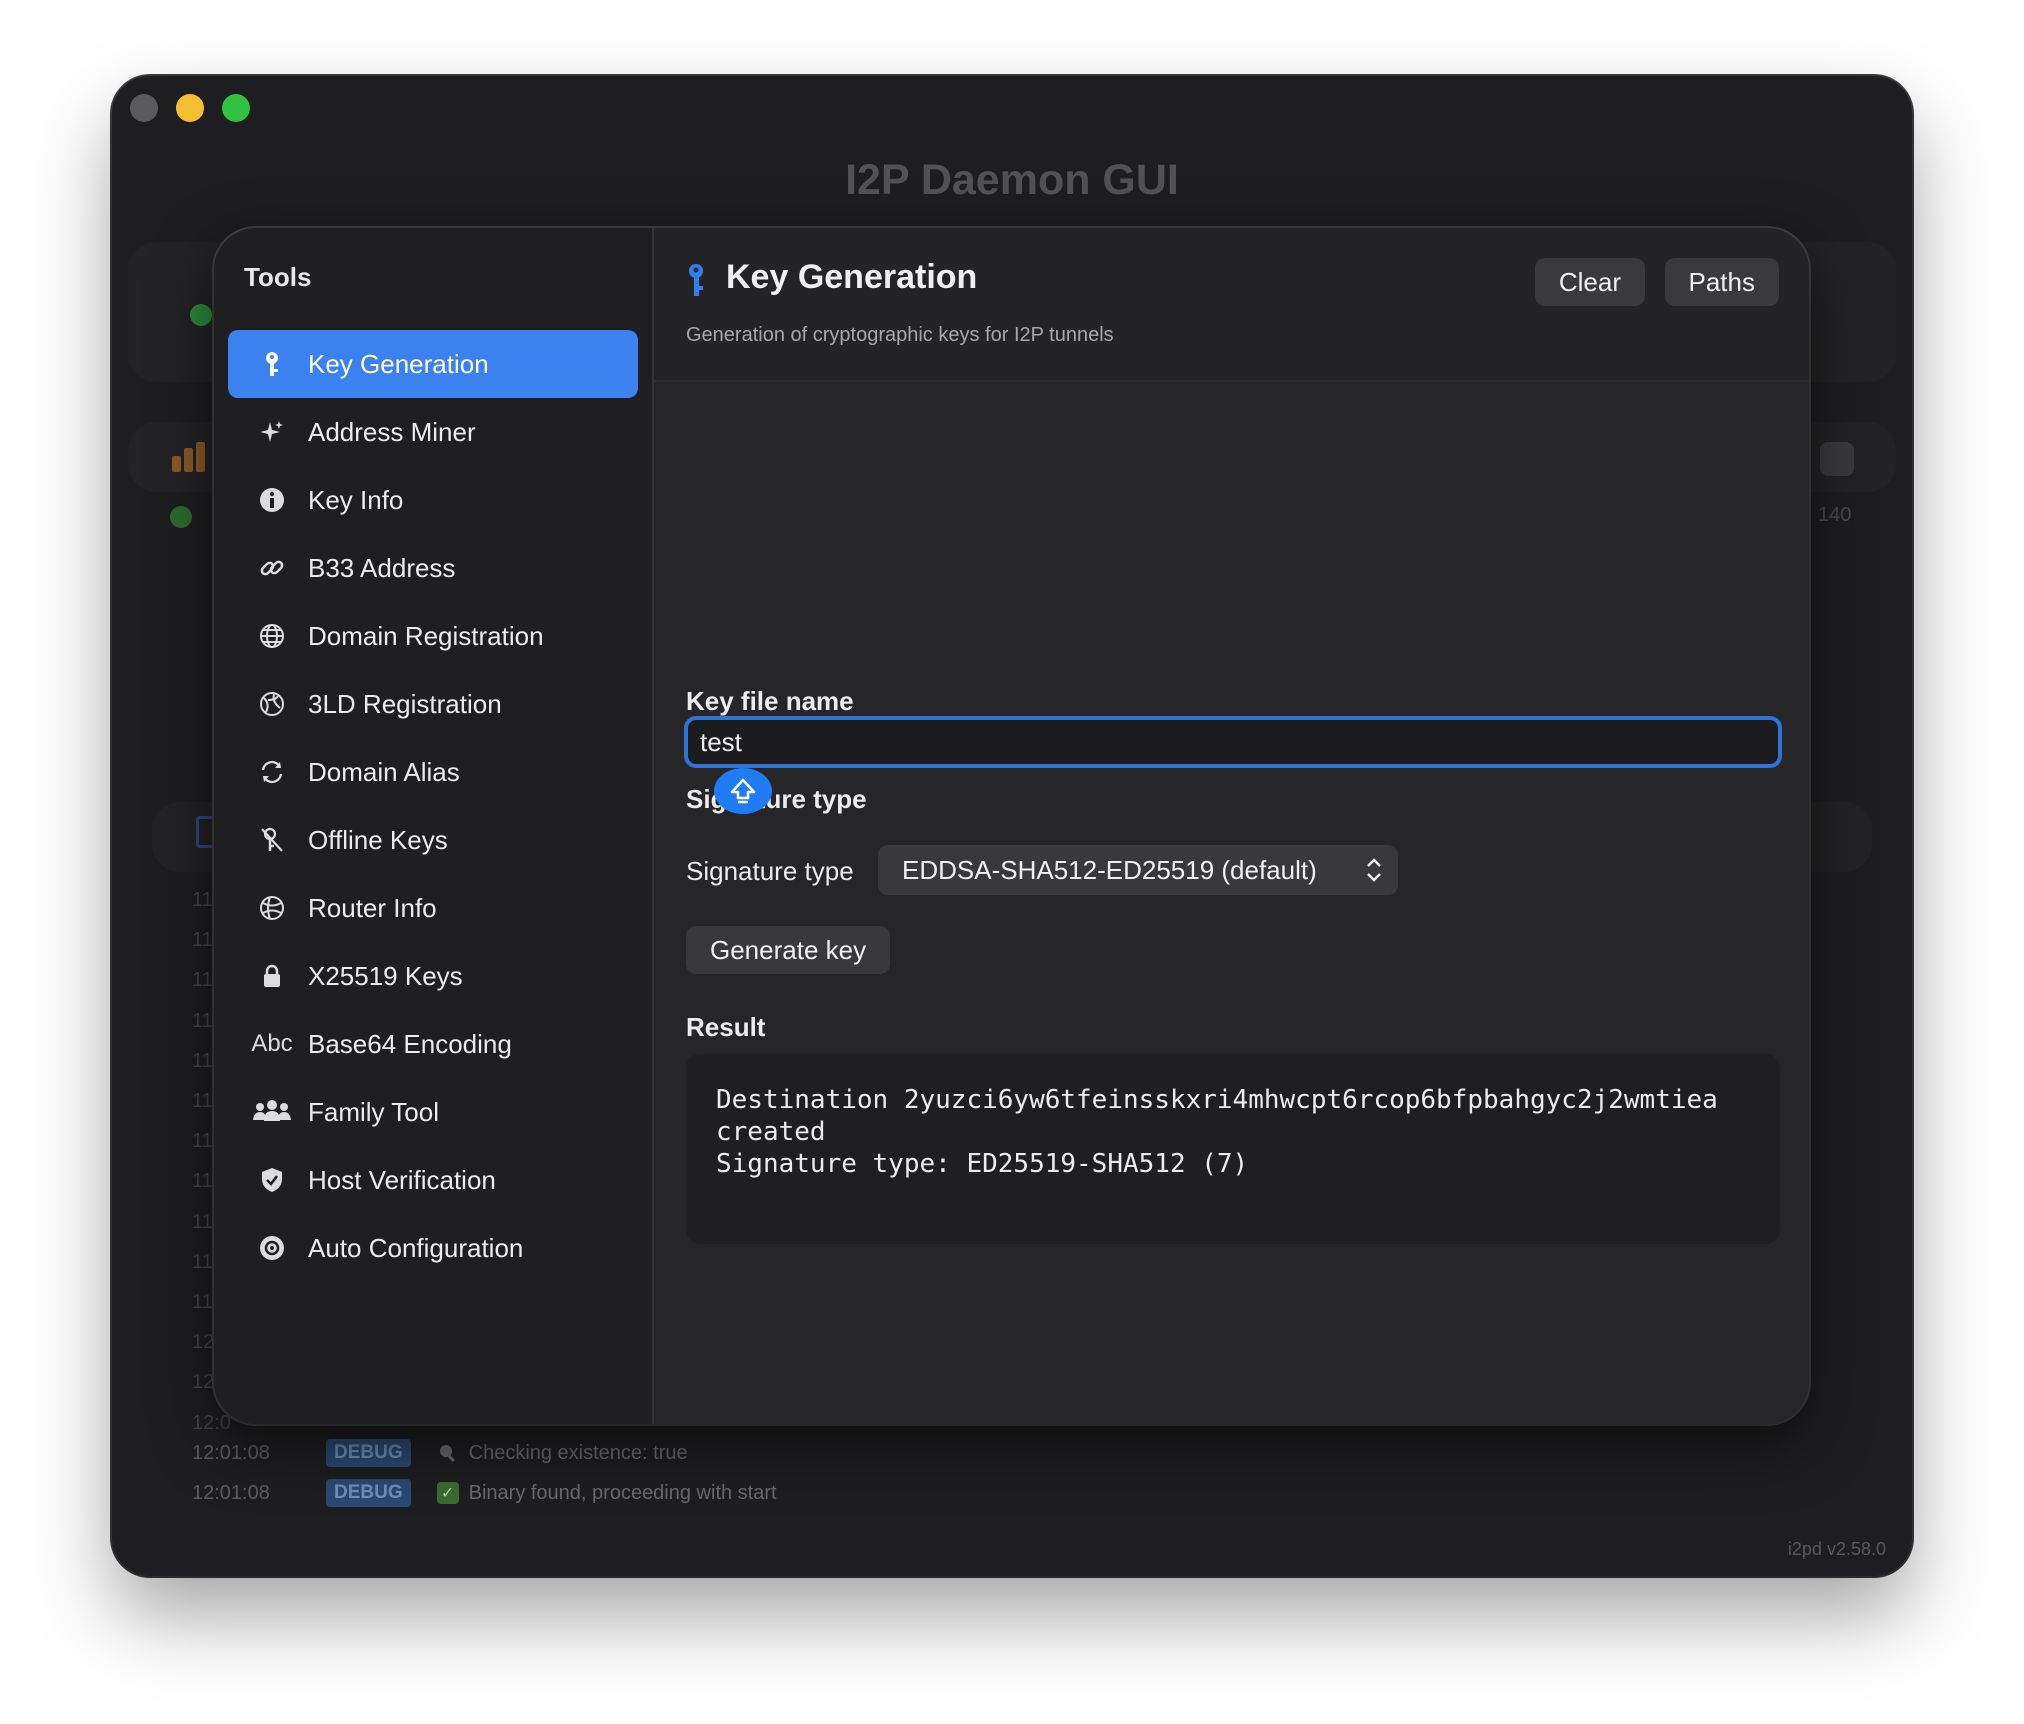 The width and height of the screenshot is (2024, 1724). I want to click on sidebar-title: Tools, so click(278, 277).